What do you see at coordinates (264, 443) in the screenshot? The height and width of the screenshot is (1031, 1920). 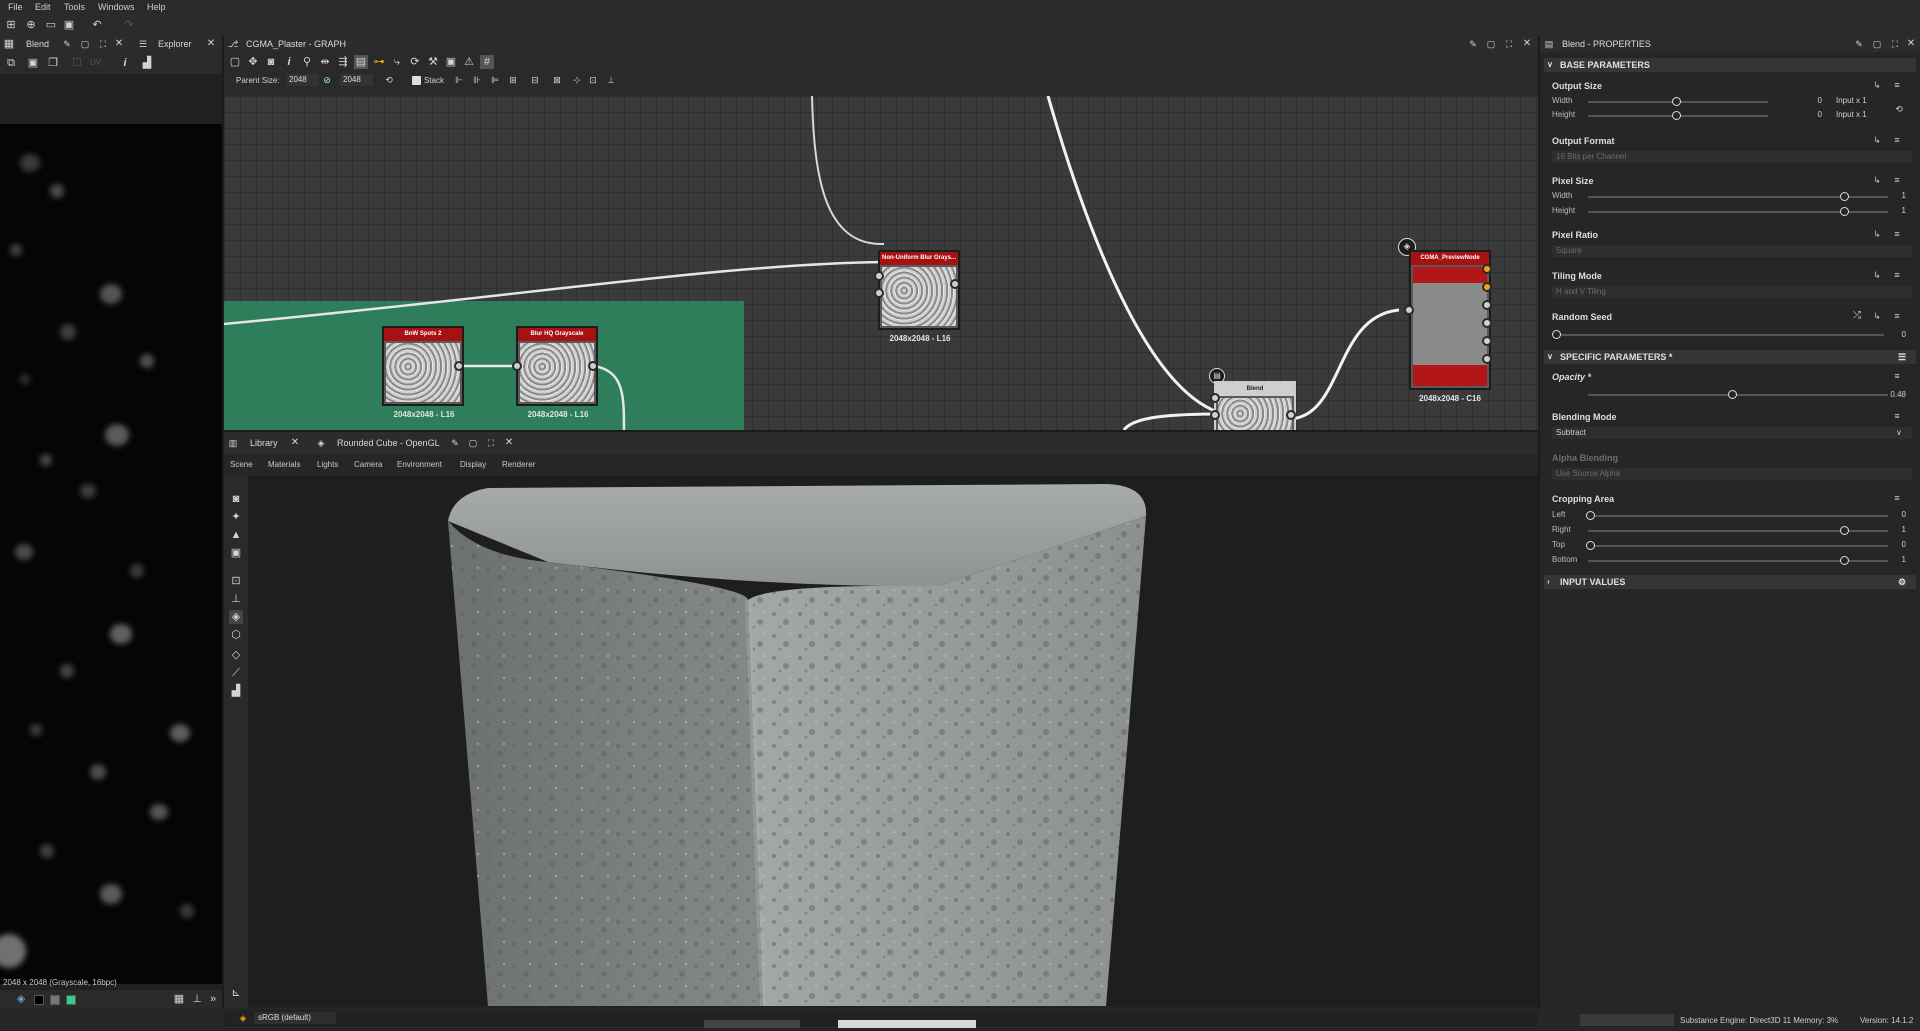 I see `tab-library: Library` at bounding box center [264, 443].